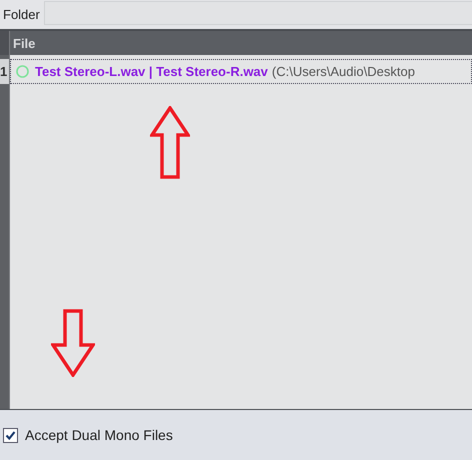 Image resolution: width=472 pixels, height=460 pixels. I want to click on row-number: 1, so click(4, 71).